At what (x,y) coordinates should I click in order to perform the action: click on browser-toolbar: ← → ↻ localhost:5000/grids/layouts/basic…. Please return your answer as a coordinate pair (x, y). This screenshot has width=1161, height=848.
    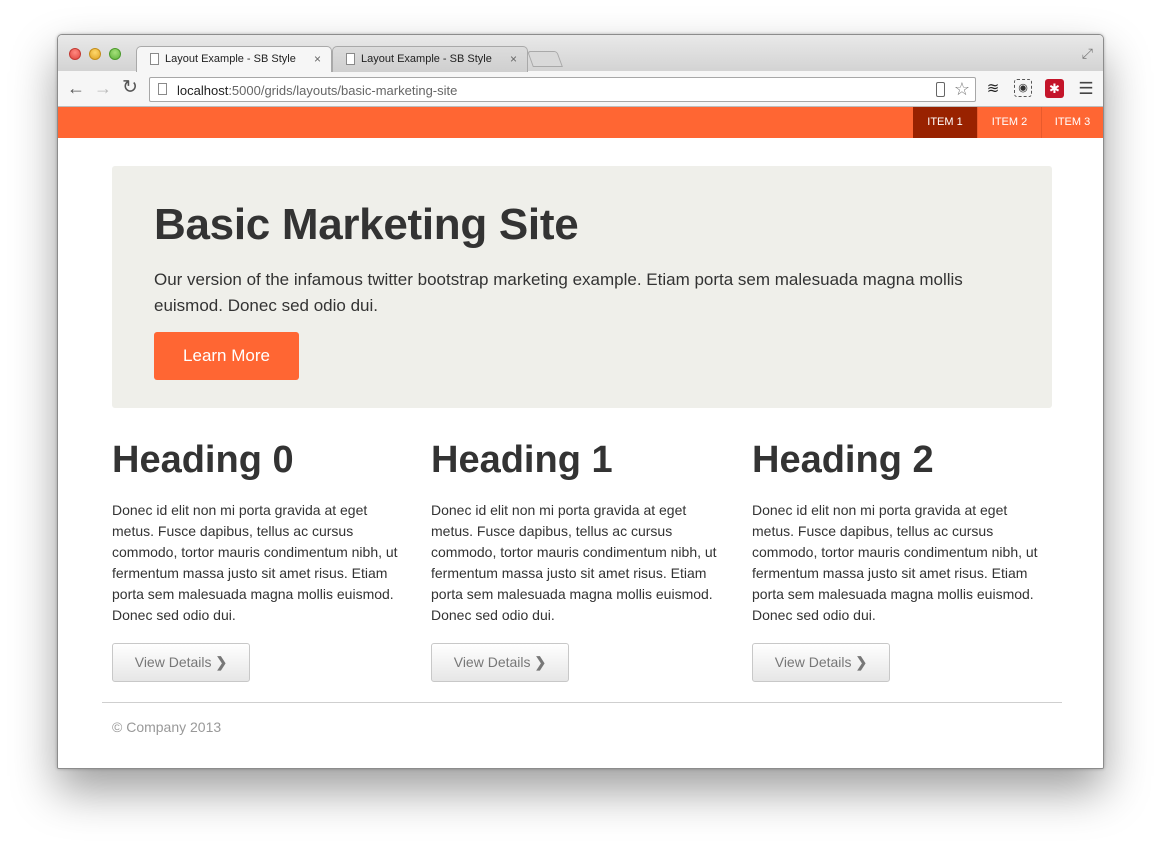
    Looking at the image, I should click on (580, 89).